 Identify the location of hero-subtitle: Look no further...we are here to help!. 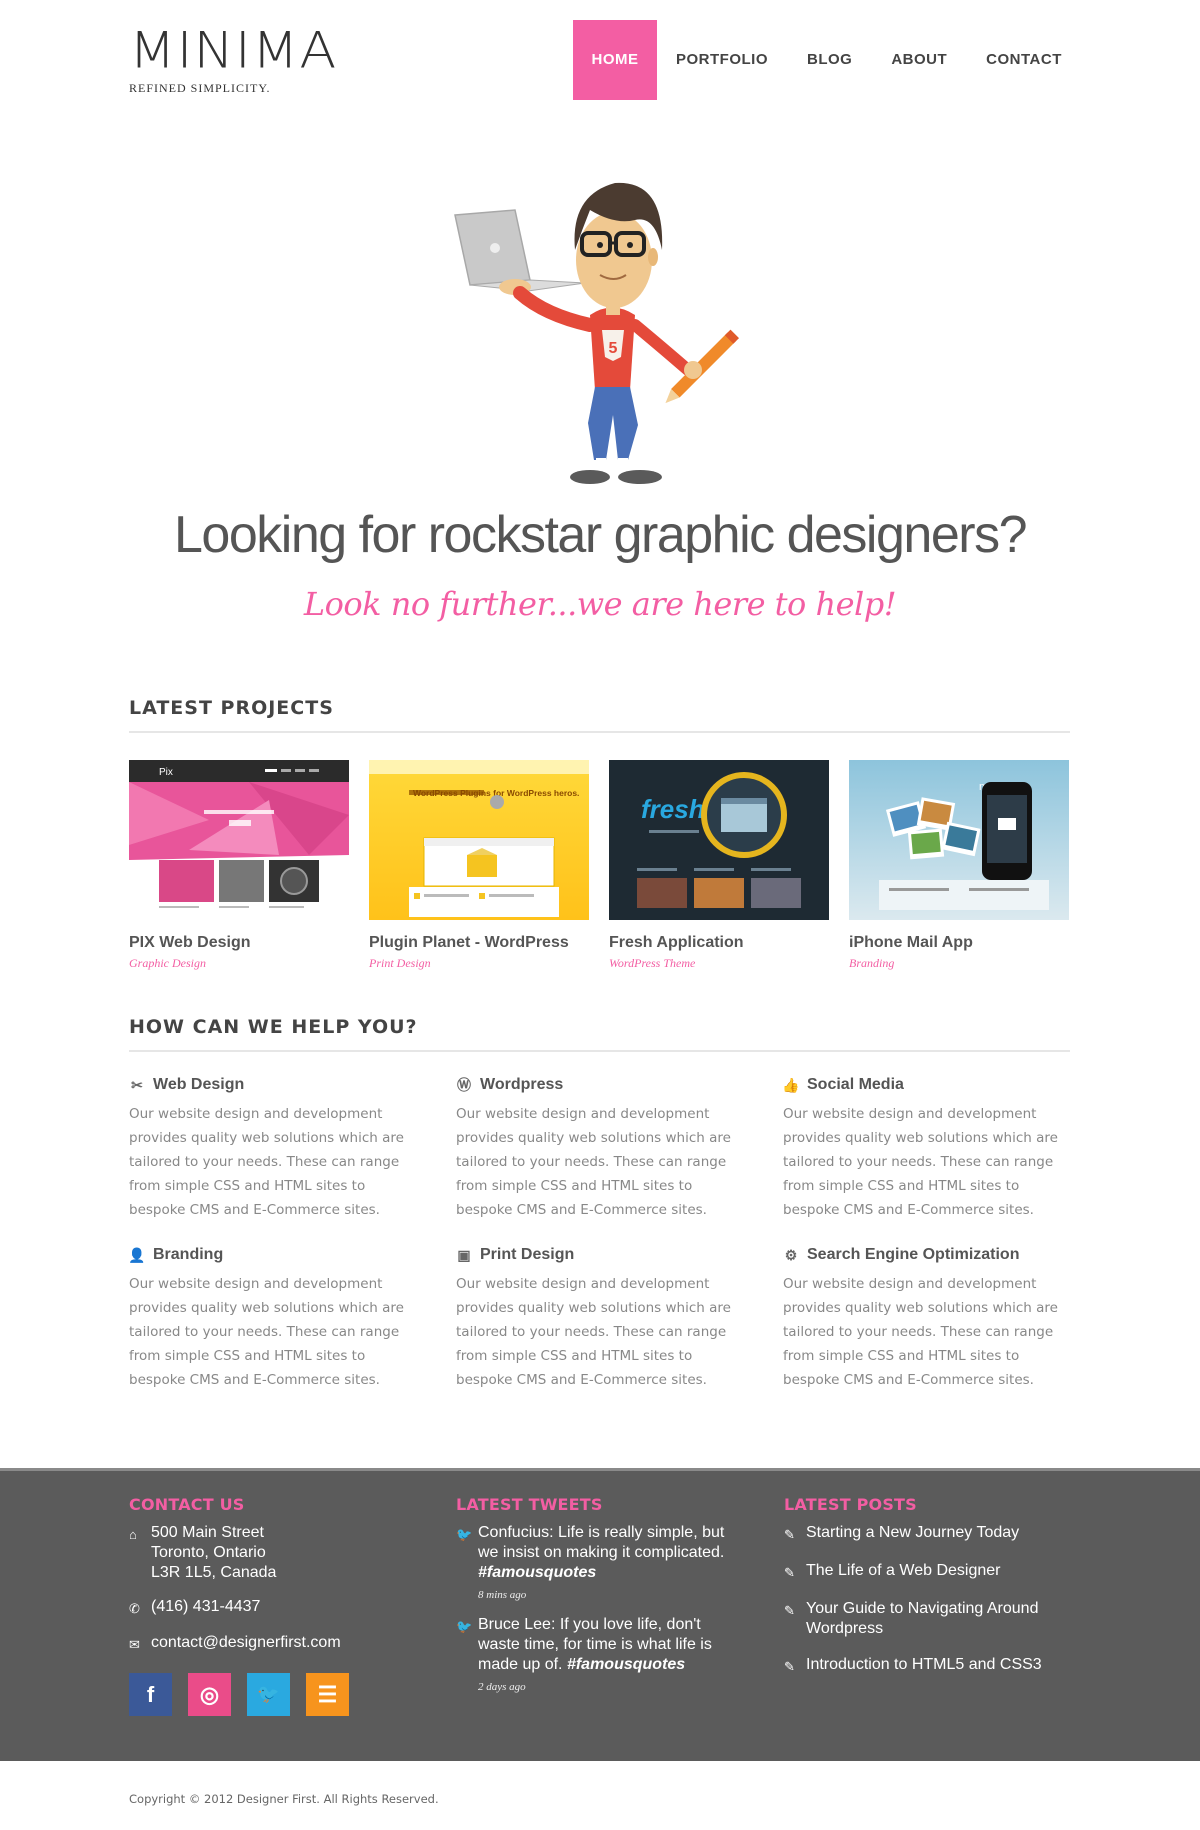
(600, 604).